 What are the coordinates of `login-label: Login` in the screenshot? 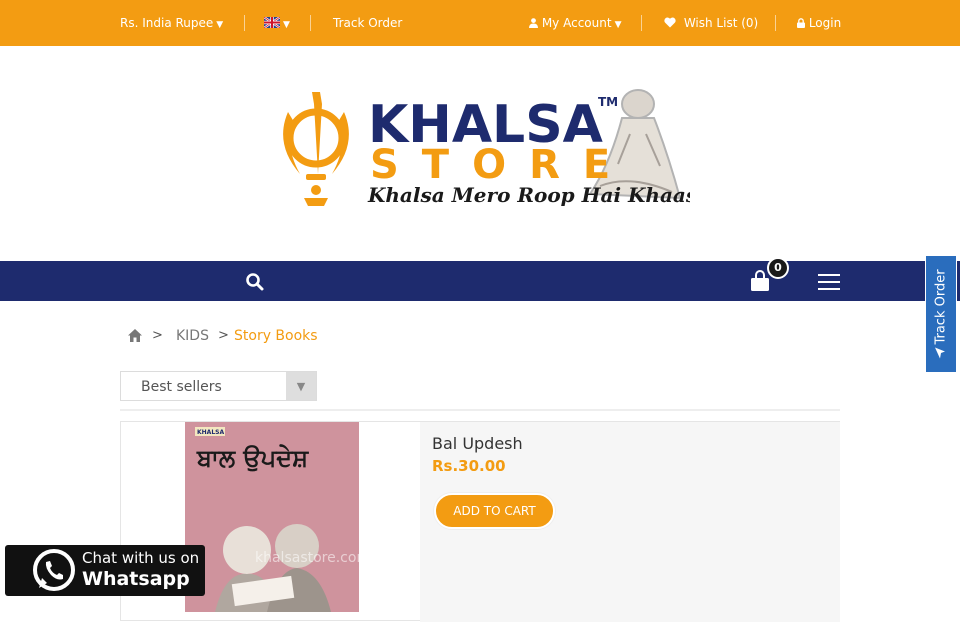 It's located at (825, 23).